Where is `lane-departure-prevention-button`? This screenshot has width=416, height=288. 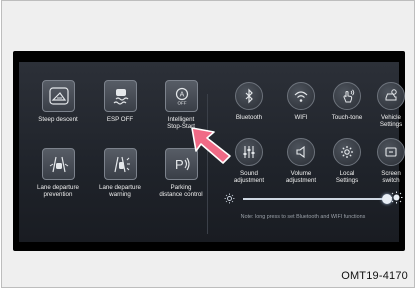
lane-departure-prevention-button is located at coordinates (58, 164).